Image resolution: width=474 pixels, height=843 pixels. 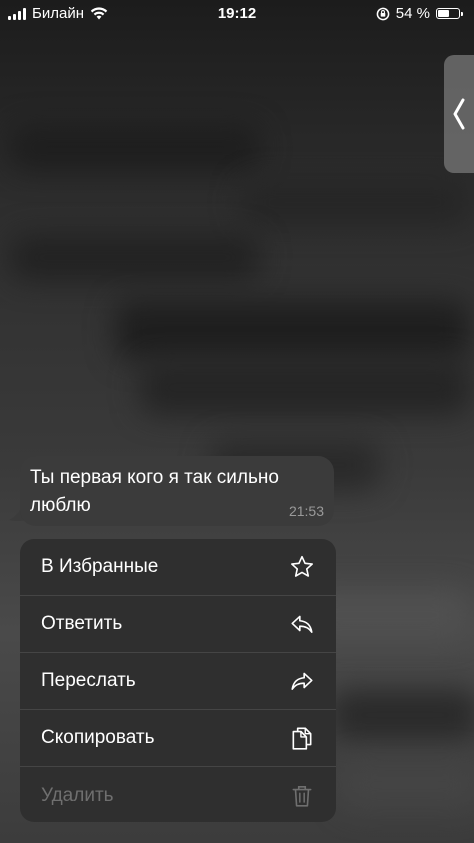 I want to click on menu-item-label: Скопировать, so click(x=98, y=737).